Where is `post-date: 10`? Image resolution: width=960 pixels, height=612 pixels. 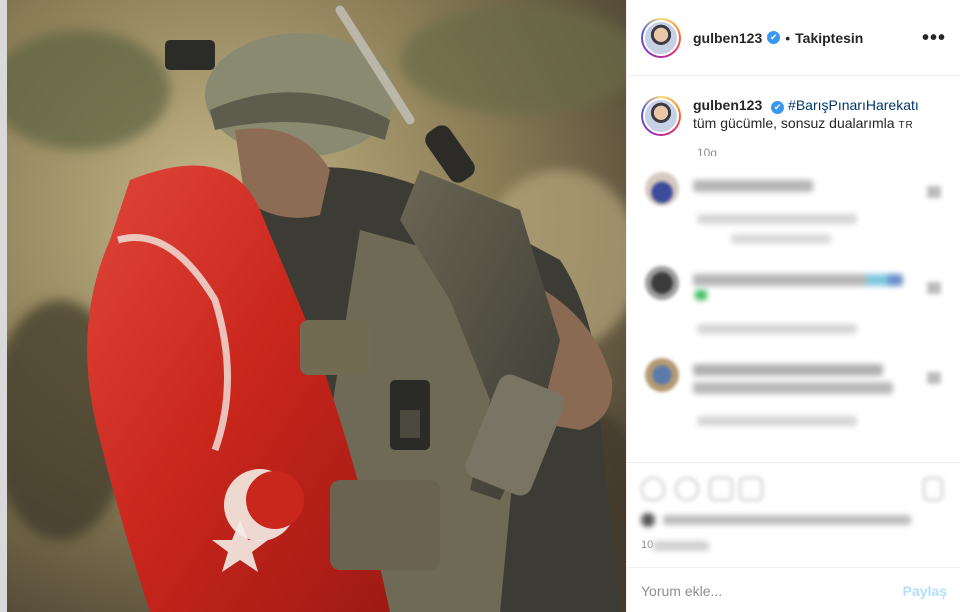 post-date: 10 is located at coordinates (675, 545).